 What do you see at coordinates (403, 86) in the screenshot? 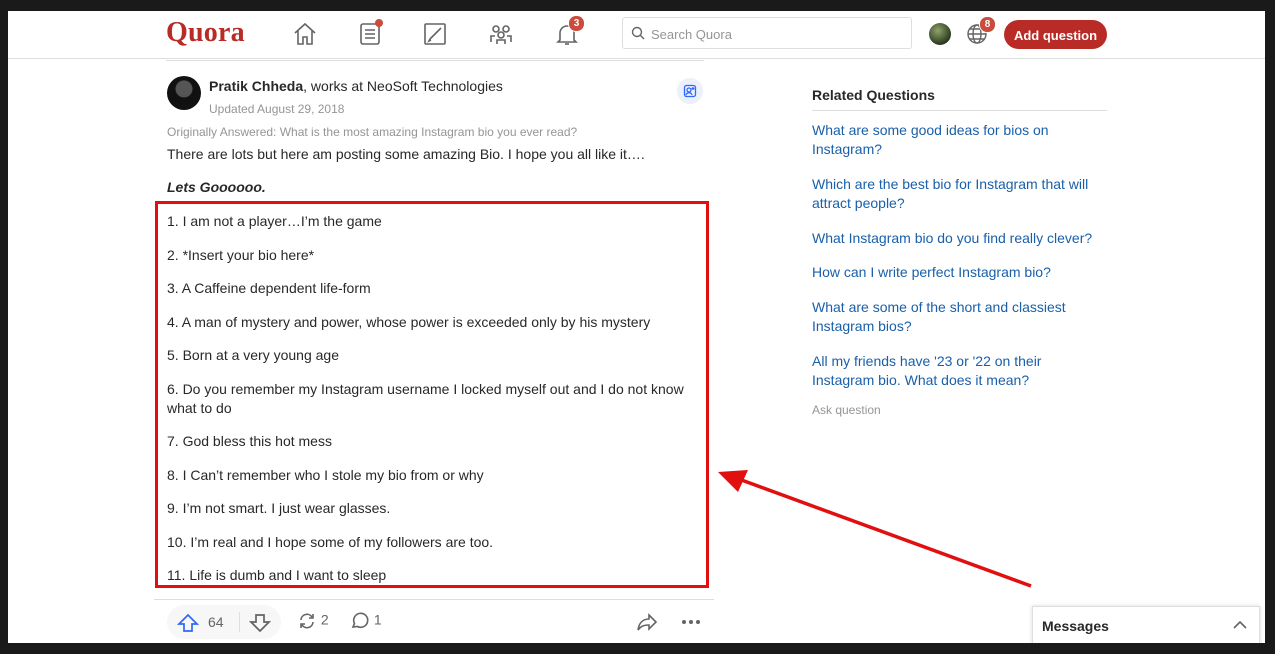
I see `author-credential: , works at NeoSoft Technologies` at bounding box center [403, 86].